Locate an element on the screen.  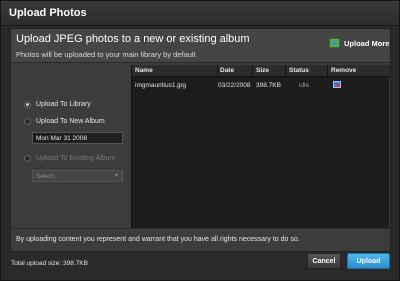
file-date: 03/22/2008 is located at coordinates (234, 85).